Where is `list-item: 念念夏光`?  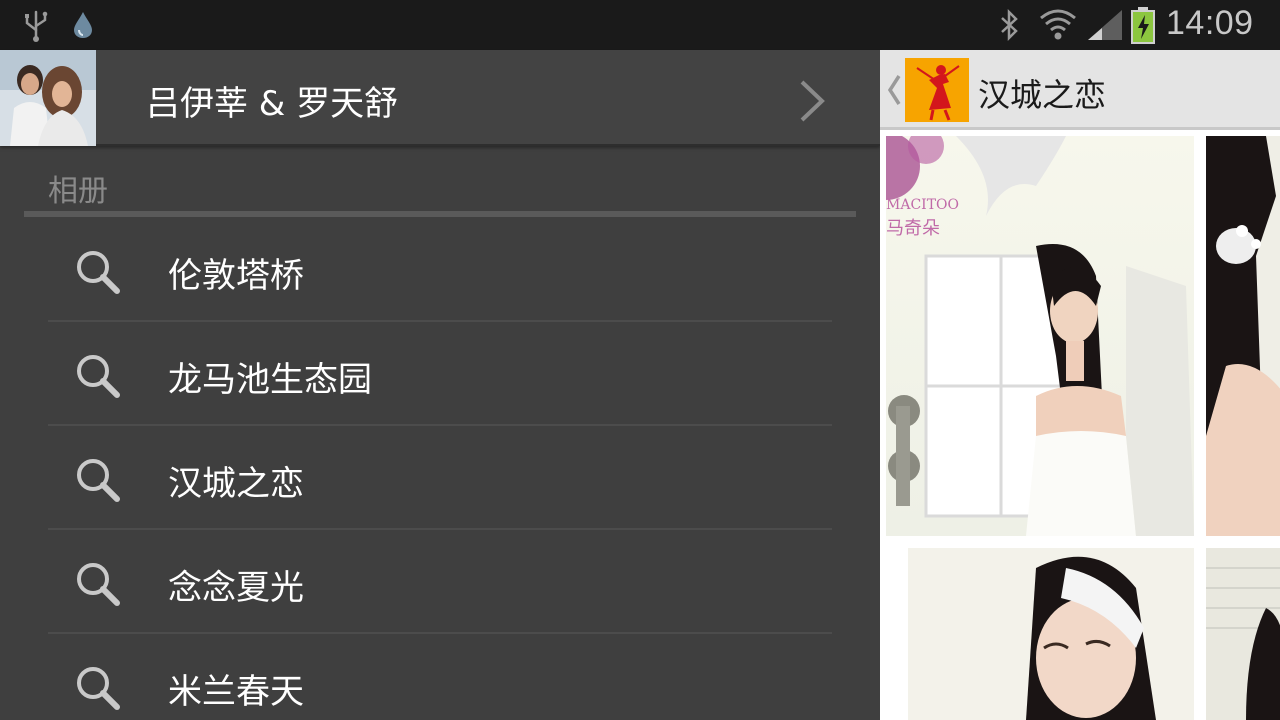 list-item: 念念夏光 is located at coordinates (440, 582).